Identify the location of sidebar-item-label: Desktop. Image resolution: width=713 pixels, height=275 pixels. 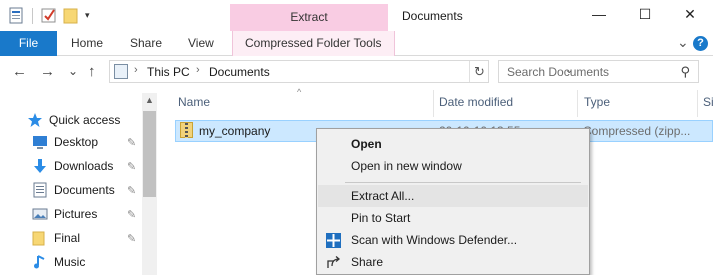
(76, 142).